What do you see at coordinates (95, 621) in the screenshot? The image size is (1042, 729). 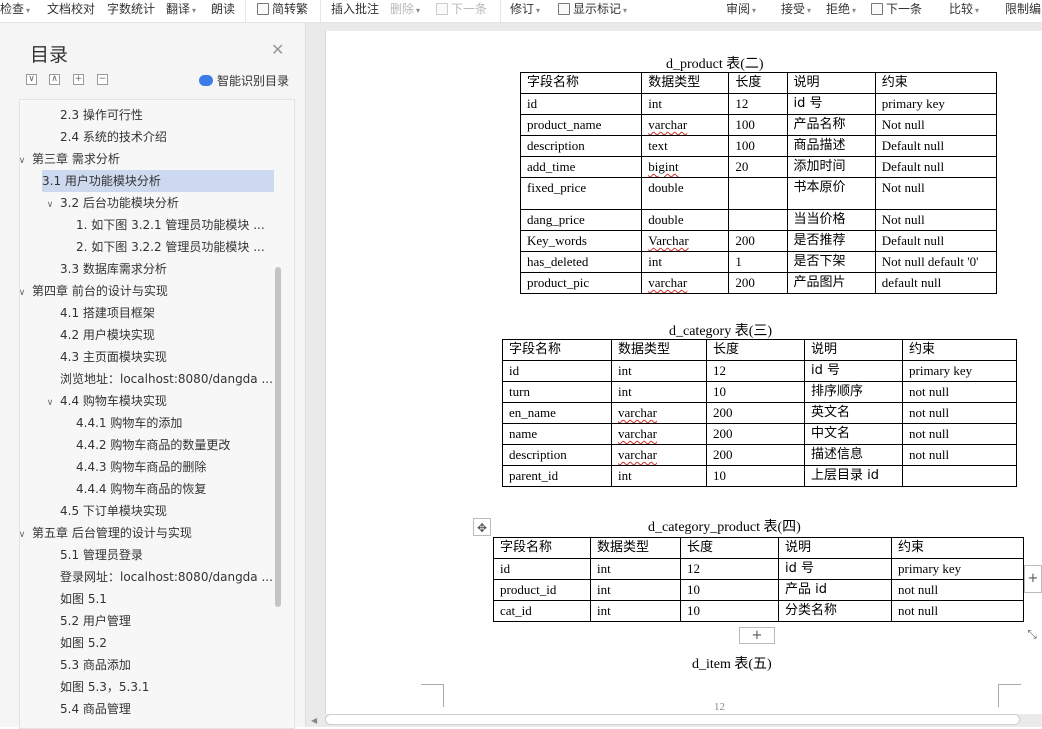 I see `toc-item: 5.2 用户管理` at bounding box center [95, 621].